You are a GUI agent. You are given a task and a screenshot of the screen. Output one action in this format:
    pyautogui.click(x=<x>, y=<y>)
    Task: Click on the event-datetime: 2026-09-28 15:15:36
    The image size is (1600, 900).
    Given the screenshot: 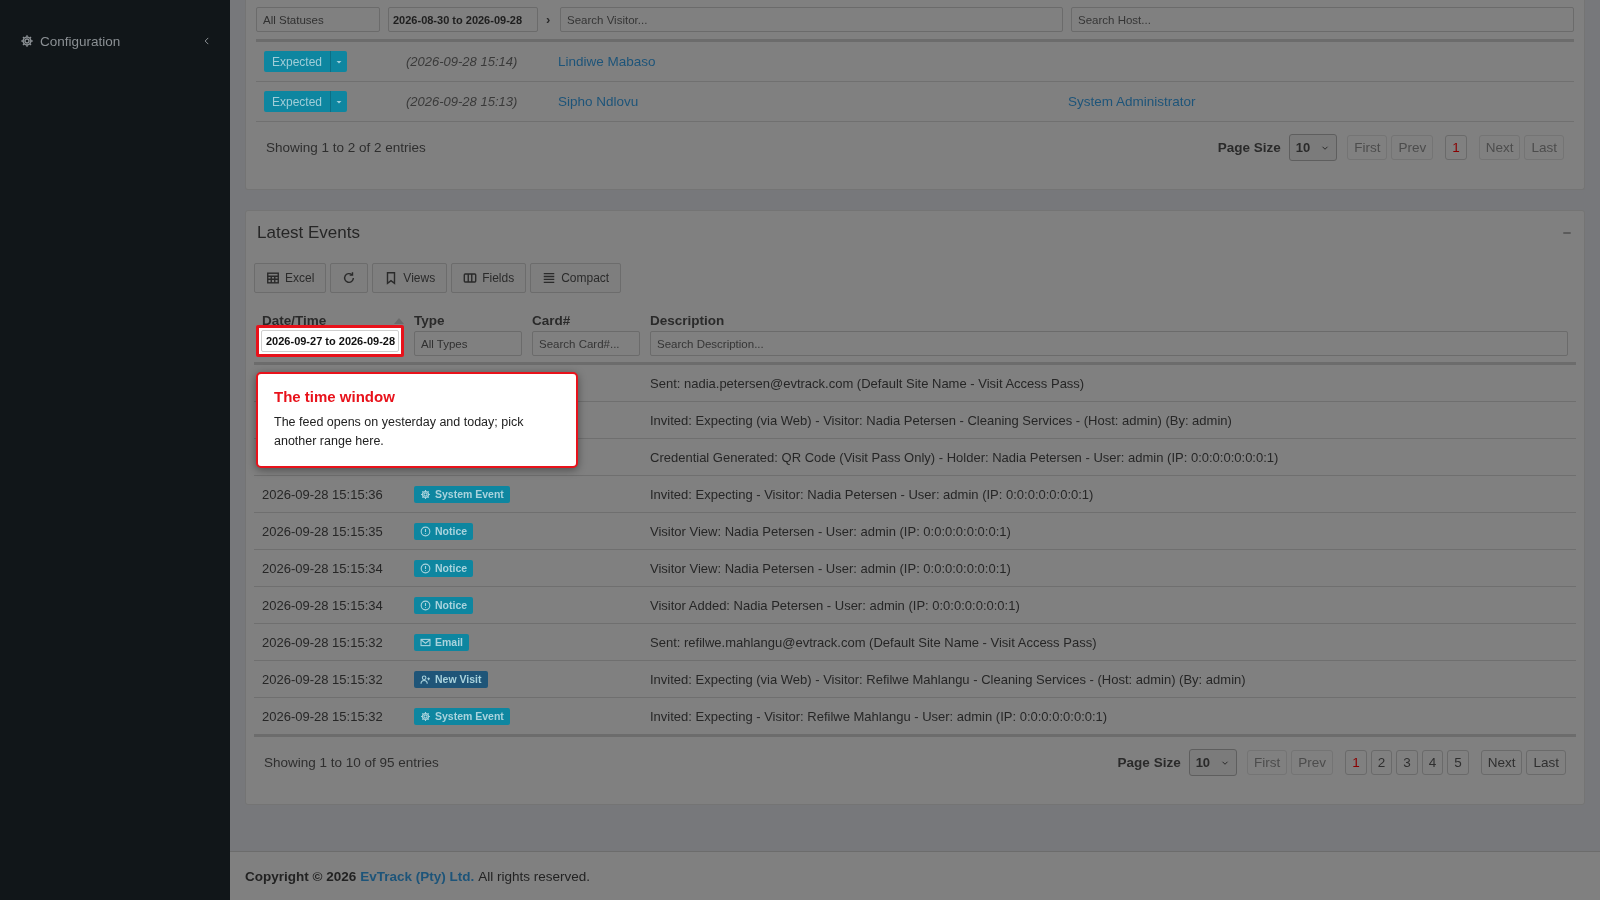 What is the action you would take?
    pyautogui.click(x=323, y=494)
    